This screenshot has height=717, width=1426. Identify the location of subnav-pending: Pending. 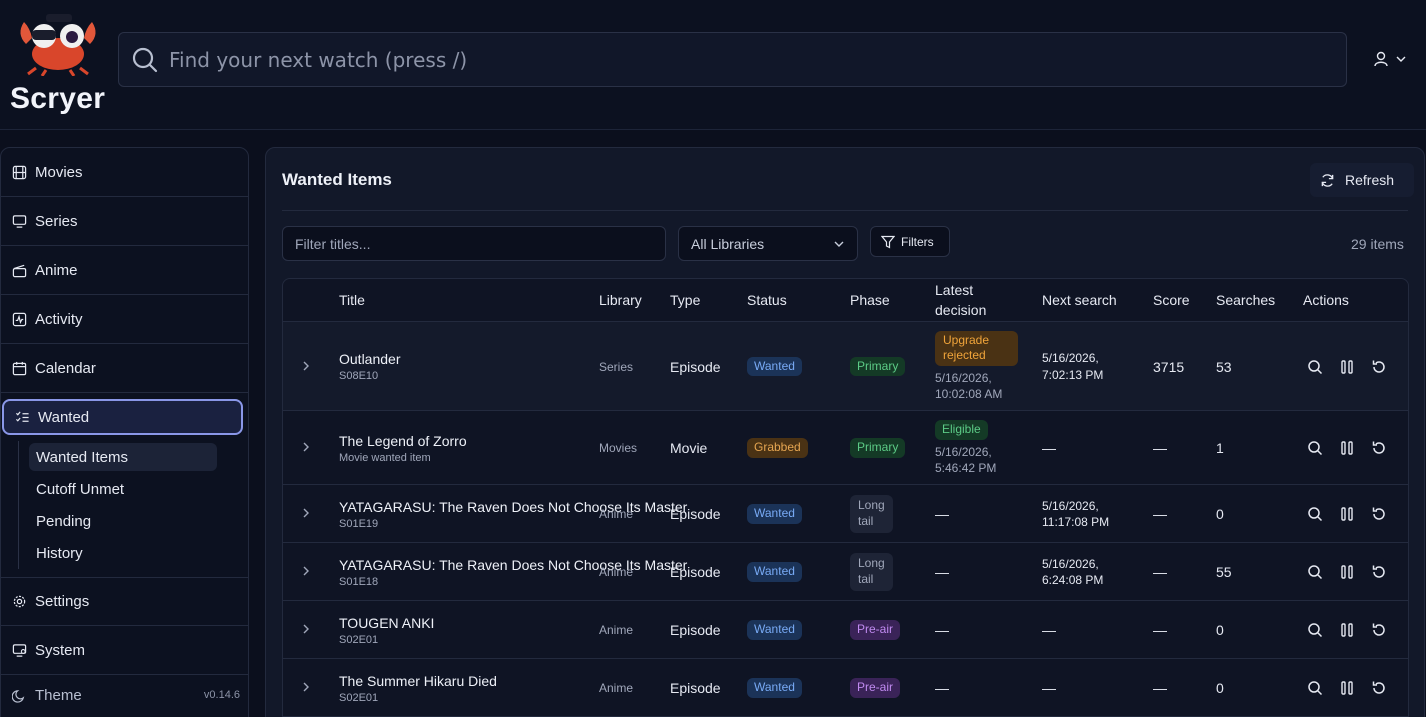
(123, 521).